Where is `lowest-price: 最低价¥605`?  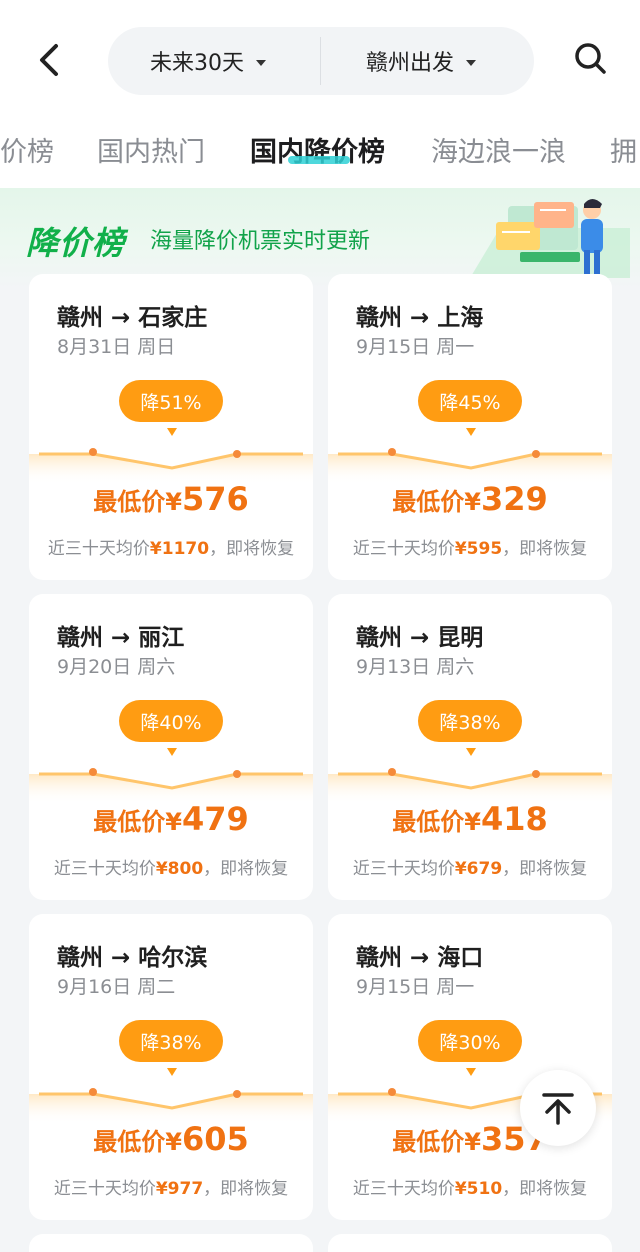
lowest-price: 最低价¥605 is located at coordinates (171, 1139).